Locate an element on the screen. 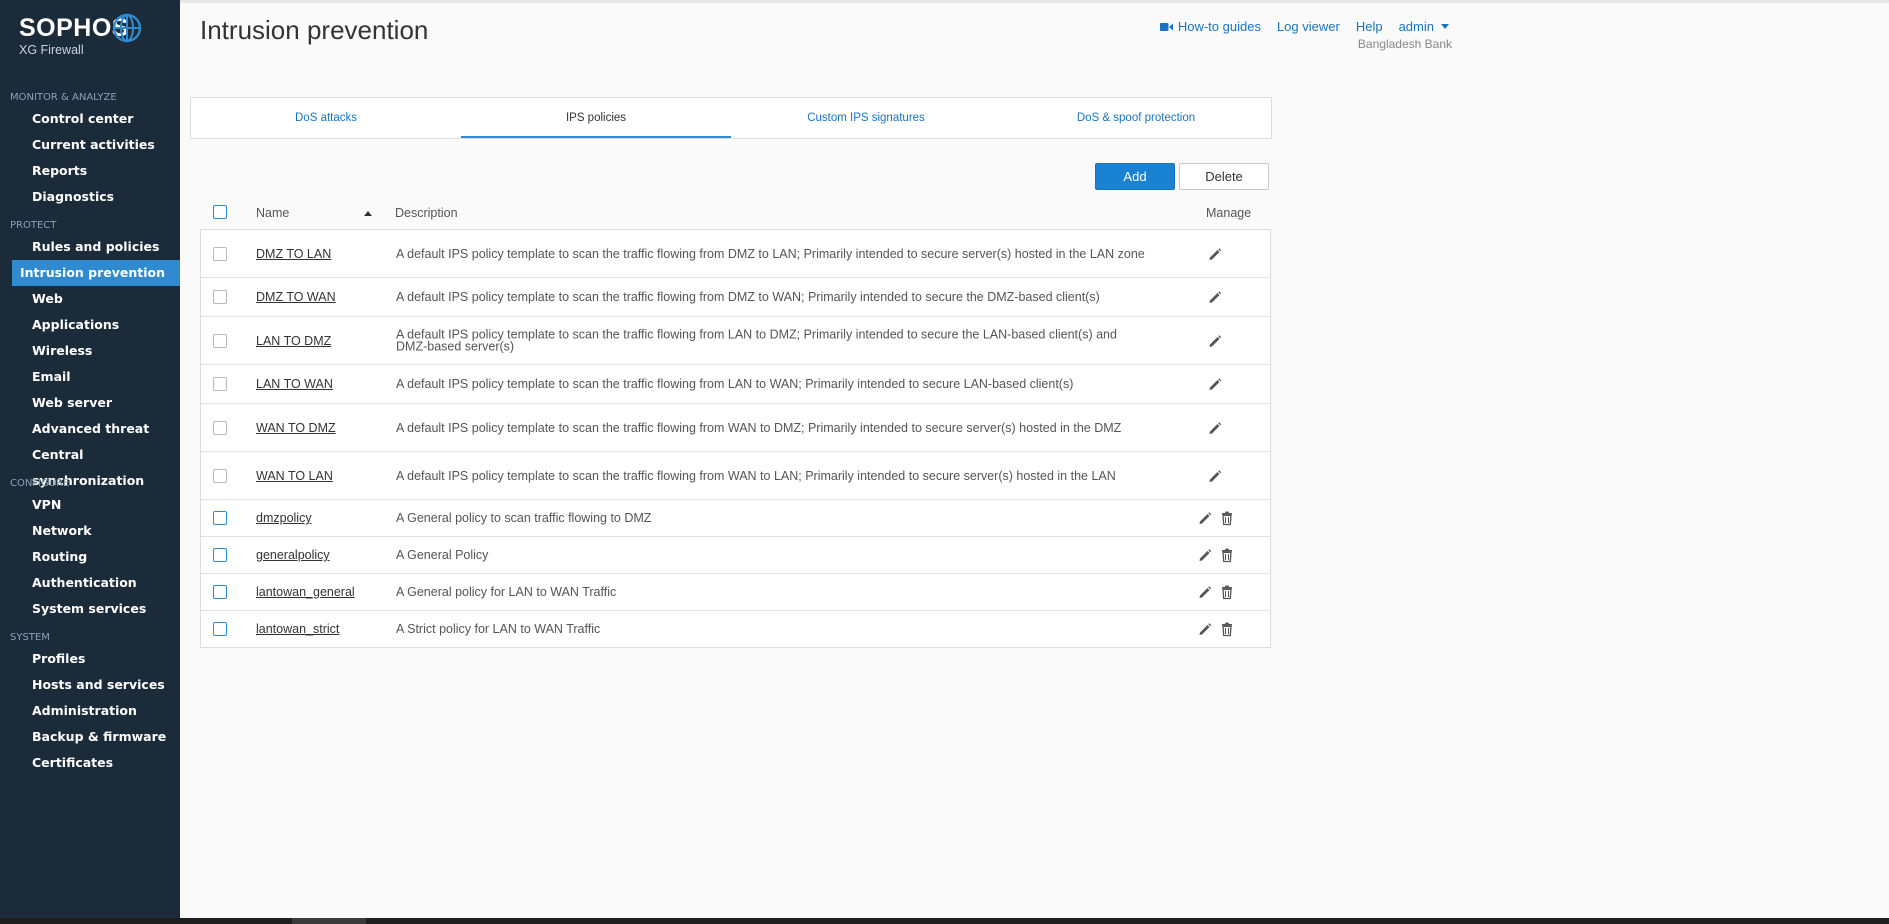 This screenshot has height=924, width=1889. user-name: admin is located at coordinates (1416, 26).